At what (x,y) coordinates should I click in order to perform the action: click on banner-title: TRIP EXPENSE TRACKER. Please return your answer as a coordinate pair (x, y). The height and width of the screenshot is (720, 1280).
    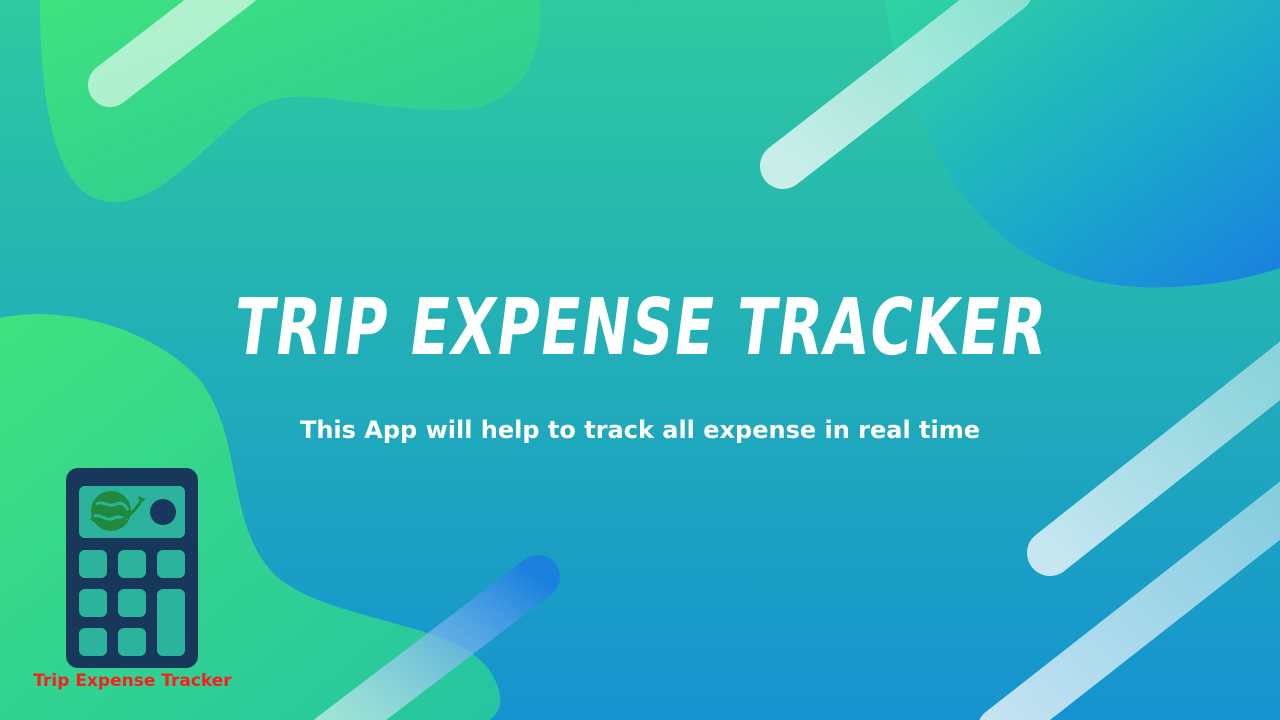
    Looking at the image, I should click on (641, 328).